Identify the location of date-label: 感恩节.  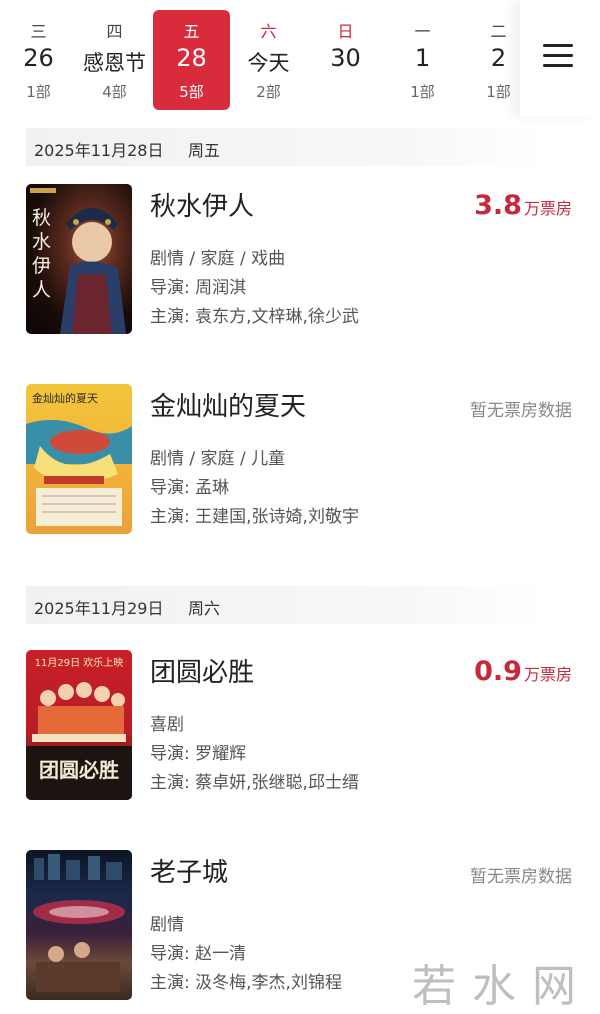
(114, 63).